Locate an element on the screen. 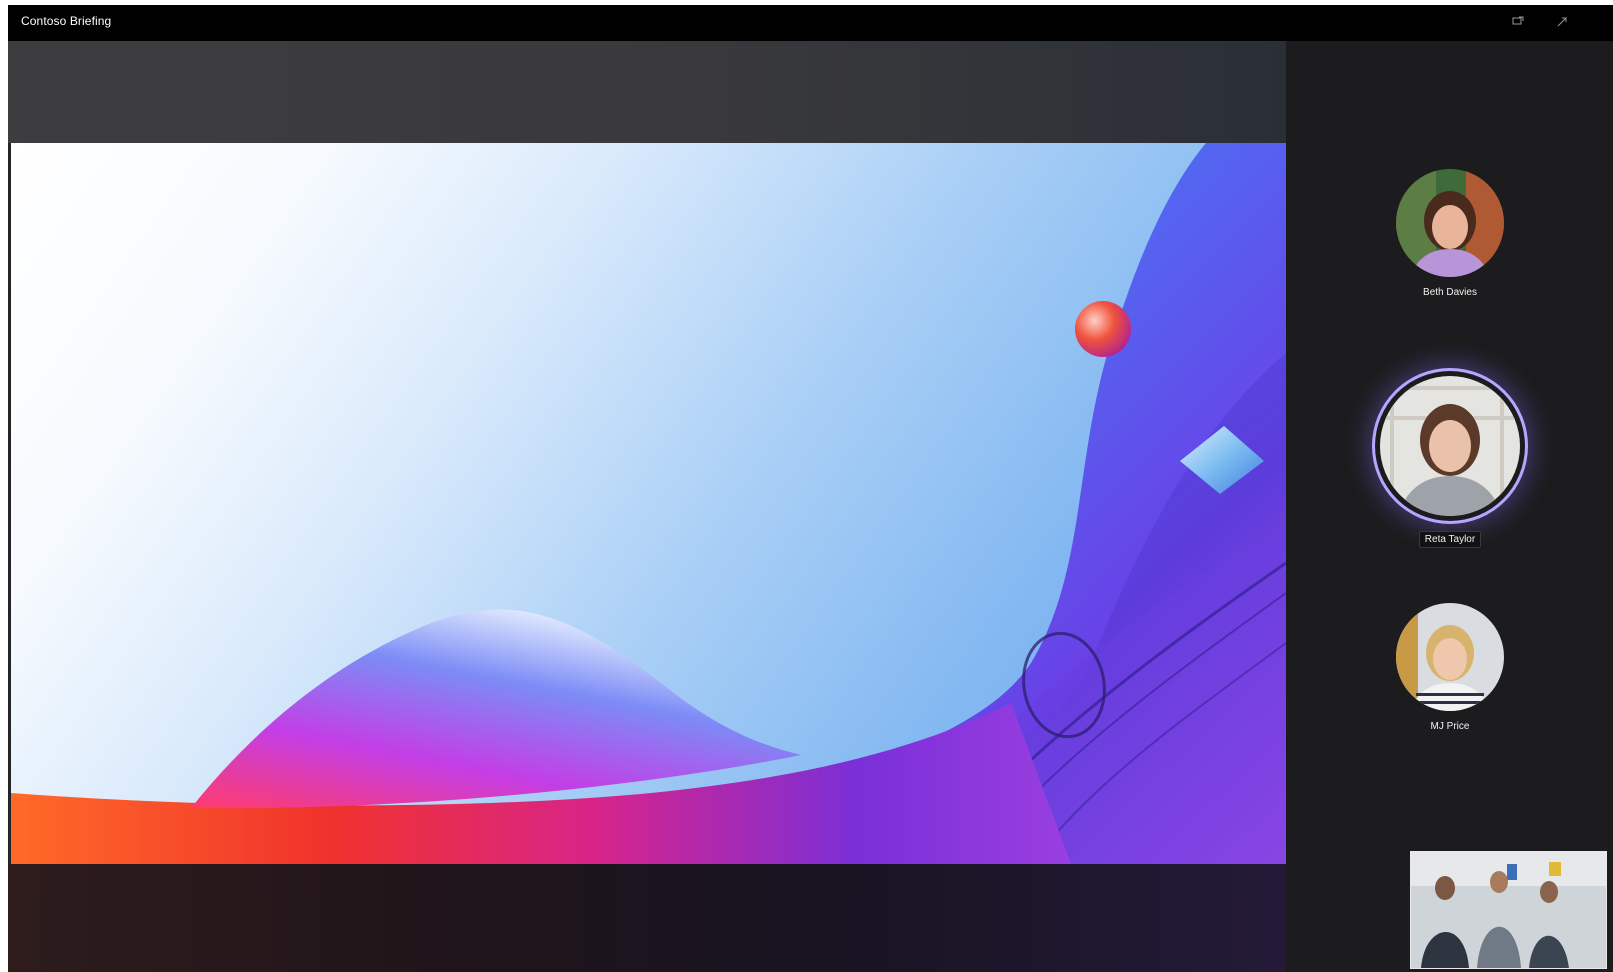  stage-top-band is located at coordinates (647, 92).